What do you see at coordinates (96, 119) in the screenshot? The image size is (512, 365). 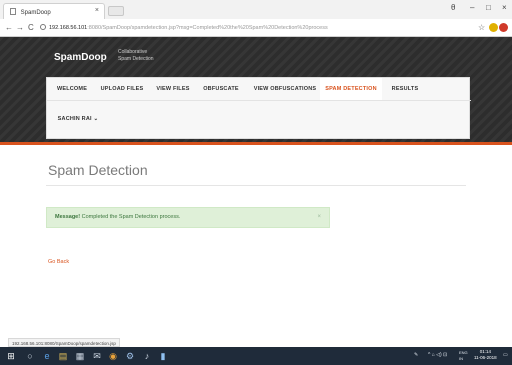 I see `chevron-down-icon: ⌄` at bounding box center [96, 119].